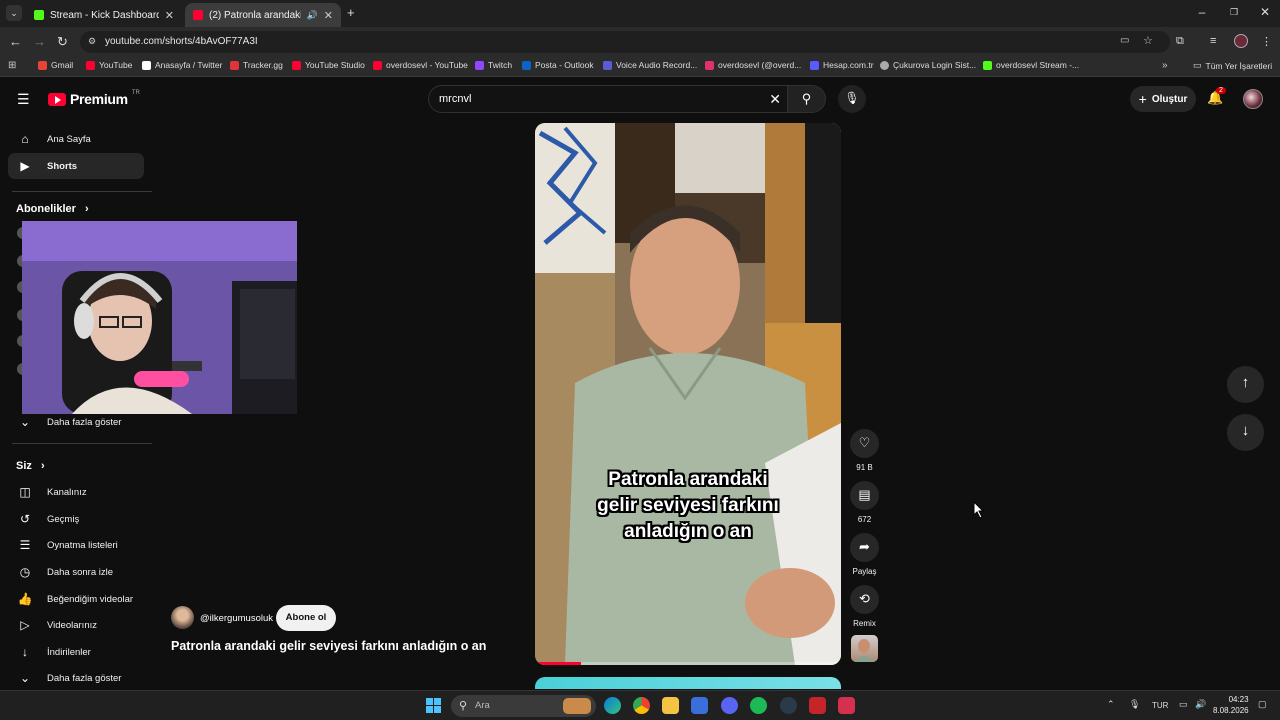 The image size is (1280, 720). I want to click on more-bookmarks-icon: », so click(1165, 65).